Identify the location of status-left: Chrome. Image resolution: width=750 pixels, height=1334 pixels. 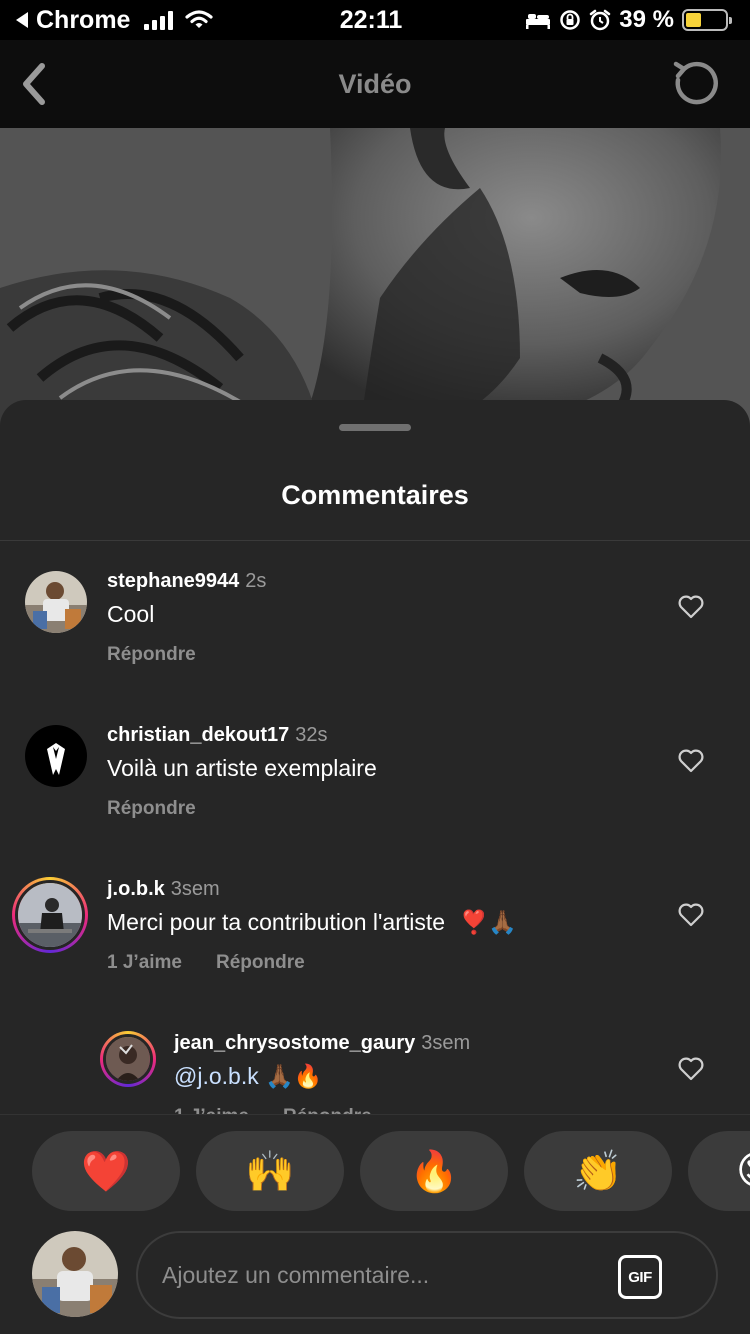
(139, 20).